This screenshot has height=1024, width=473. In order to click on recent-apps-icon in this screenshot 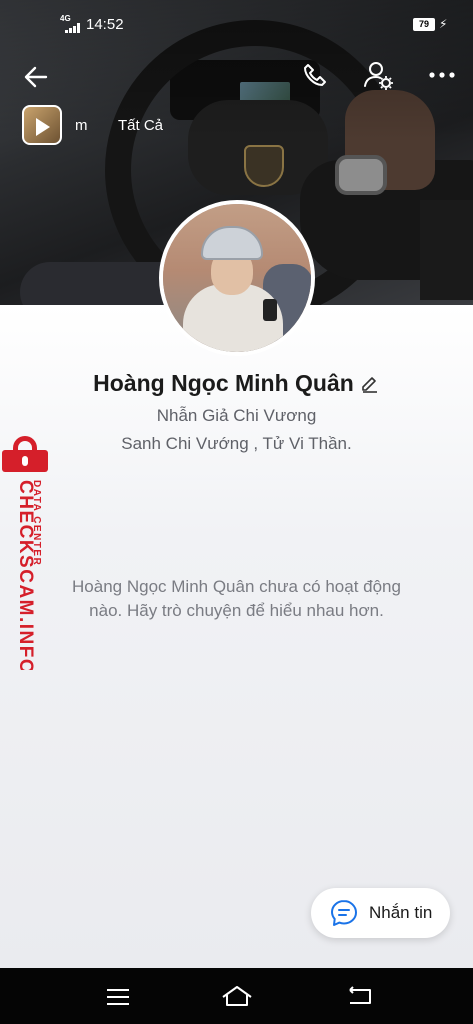, I will do `click(118, 997)`.